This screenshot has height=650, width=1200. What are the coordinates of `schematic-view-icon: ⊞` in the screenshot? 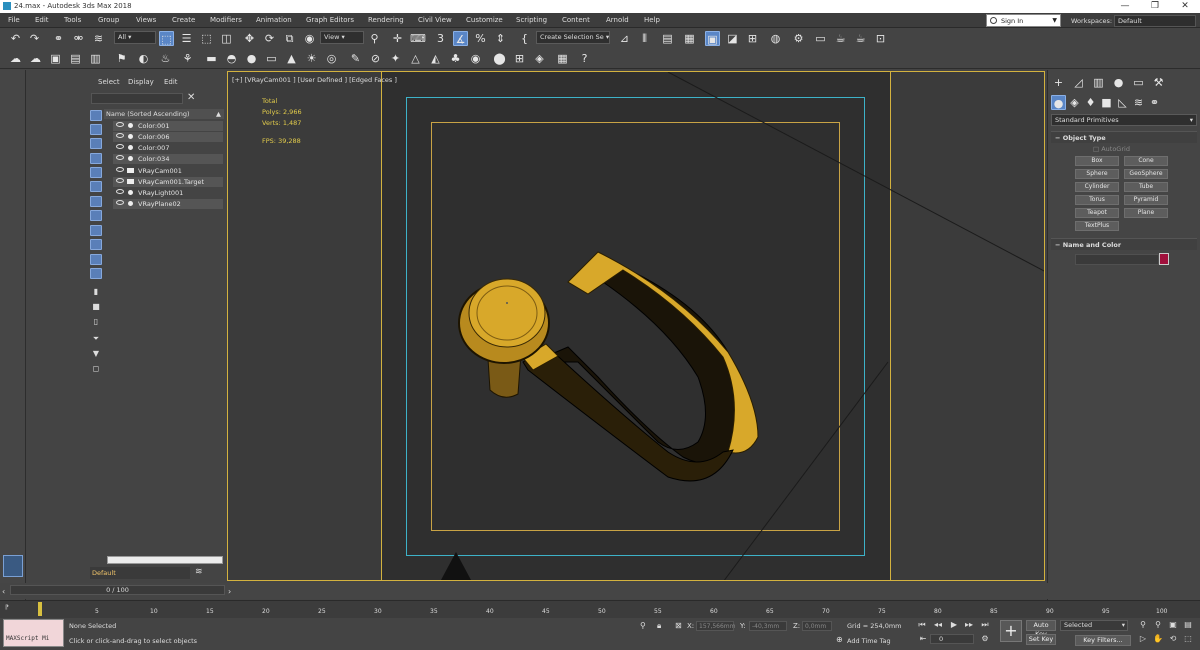 It's located at (752, 38).